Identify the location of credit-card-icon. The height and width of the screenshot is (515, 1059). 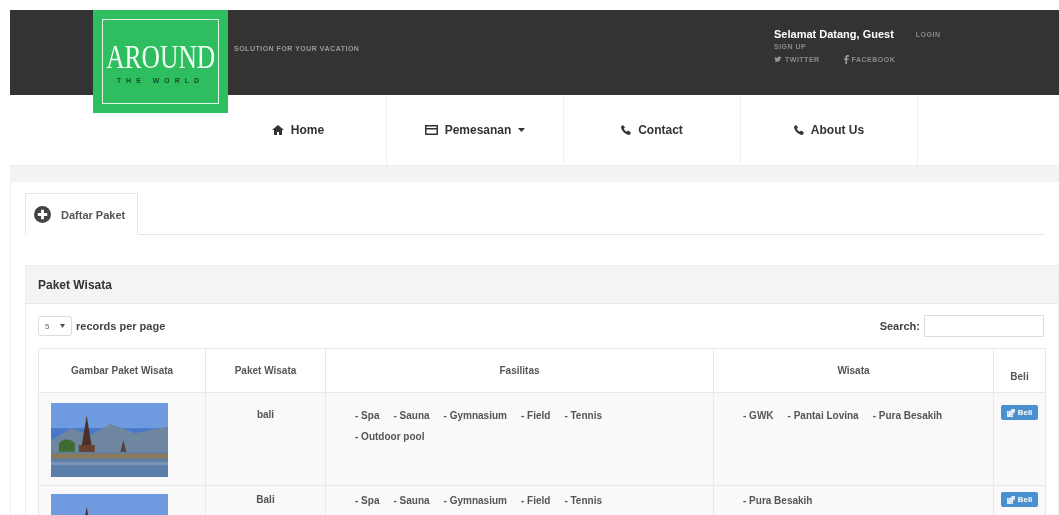
(431, 130).